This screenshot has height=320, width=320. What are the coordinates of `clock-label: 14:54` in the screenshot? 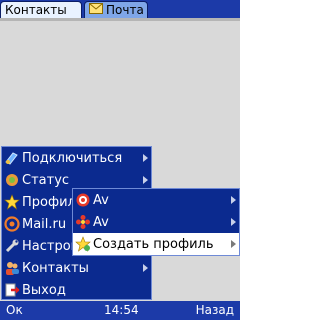 It's located at (121, 310).